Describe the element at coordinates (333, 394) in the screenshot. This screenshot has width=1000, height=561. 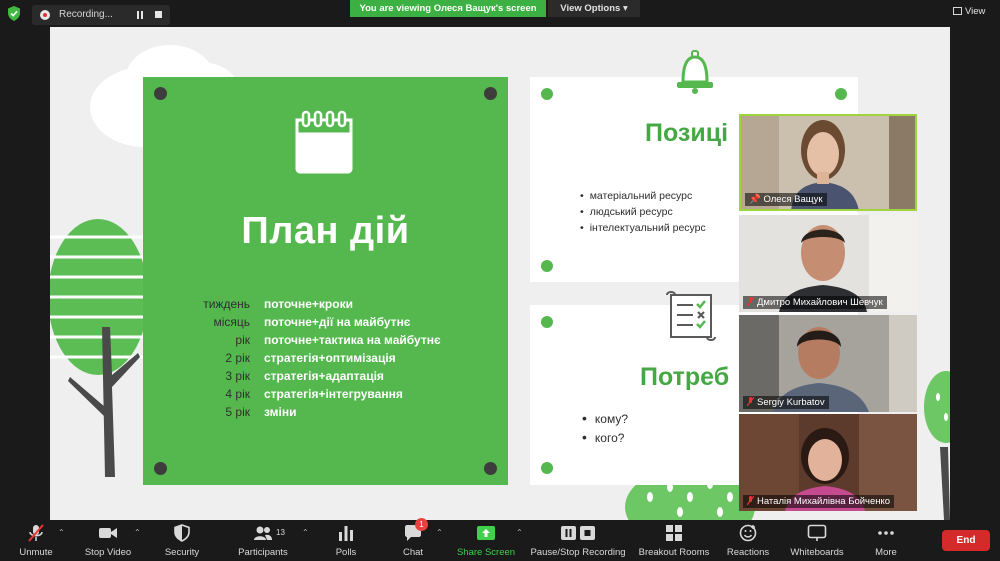
I see `plan-action: стратегія+інтегрування` at that location.